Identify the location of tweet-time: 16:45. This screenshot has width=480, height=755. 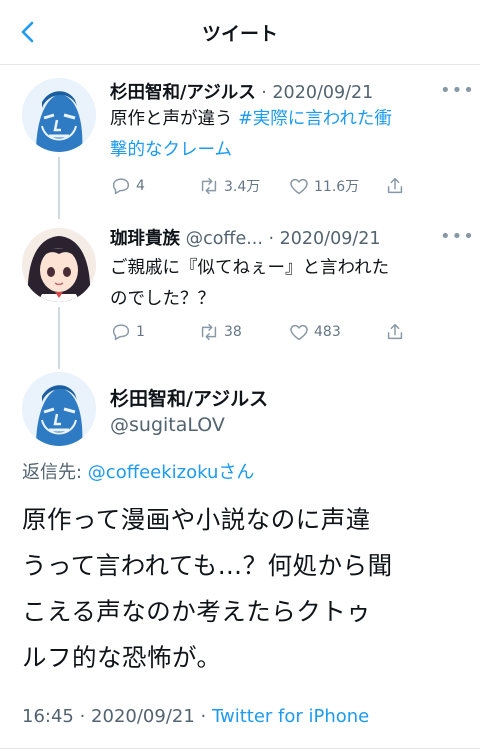
(48, 716).